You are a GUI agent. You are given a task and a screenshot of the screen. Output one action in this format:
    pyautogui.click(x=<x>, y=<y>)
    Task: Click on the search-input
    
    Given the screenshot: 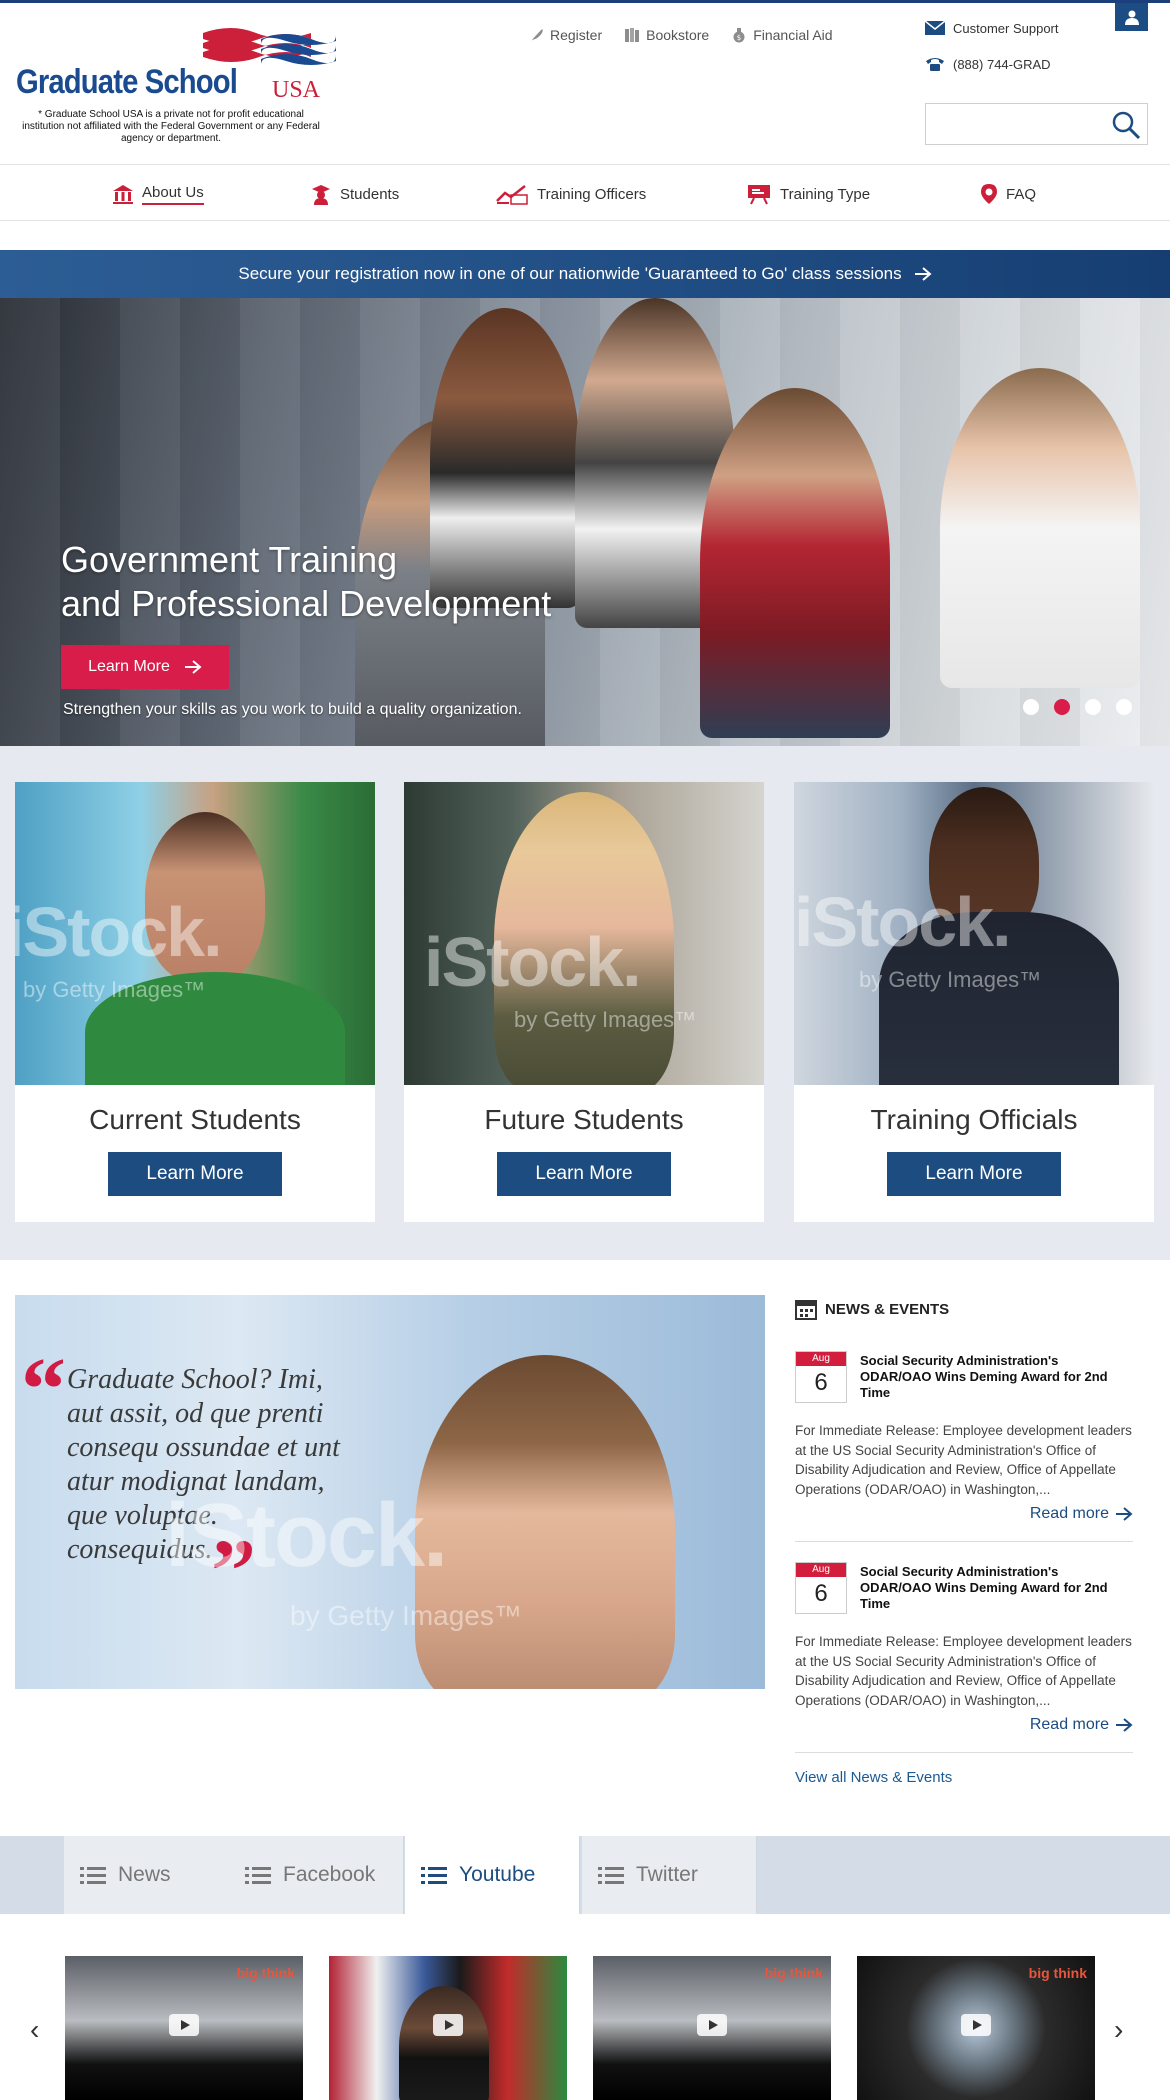 What is the action you would take?
    pyautogui.click(x=1016, y=123)
    